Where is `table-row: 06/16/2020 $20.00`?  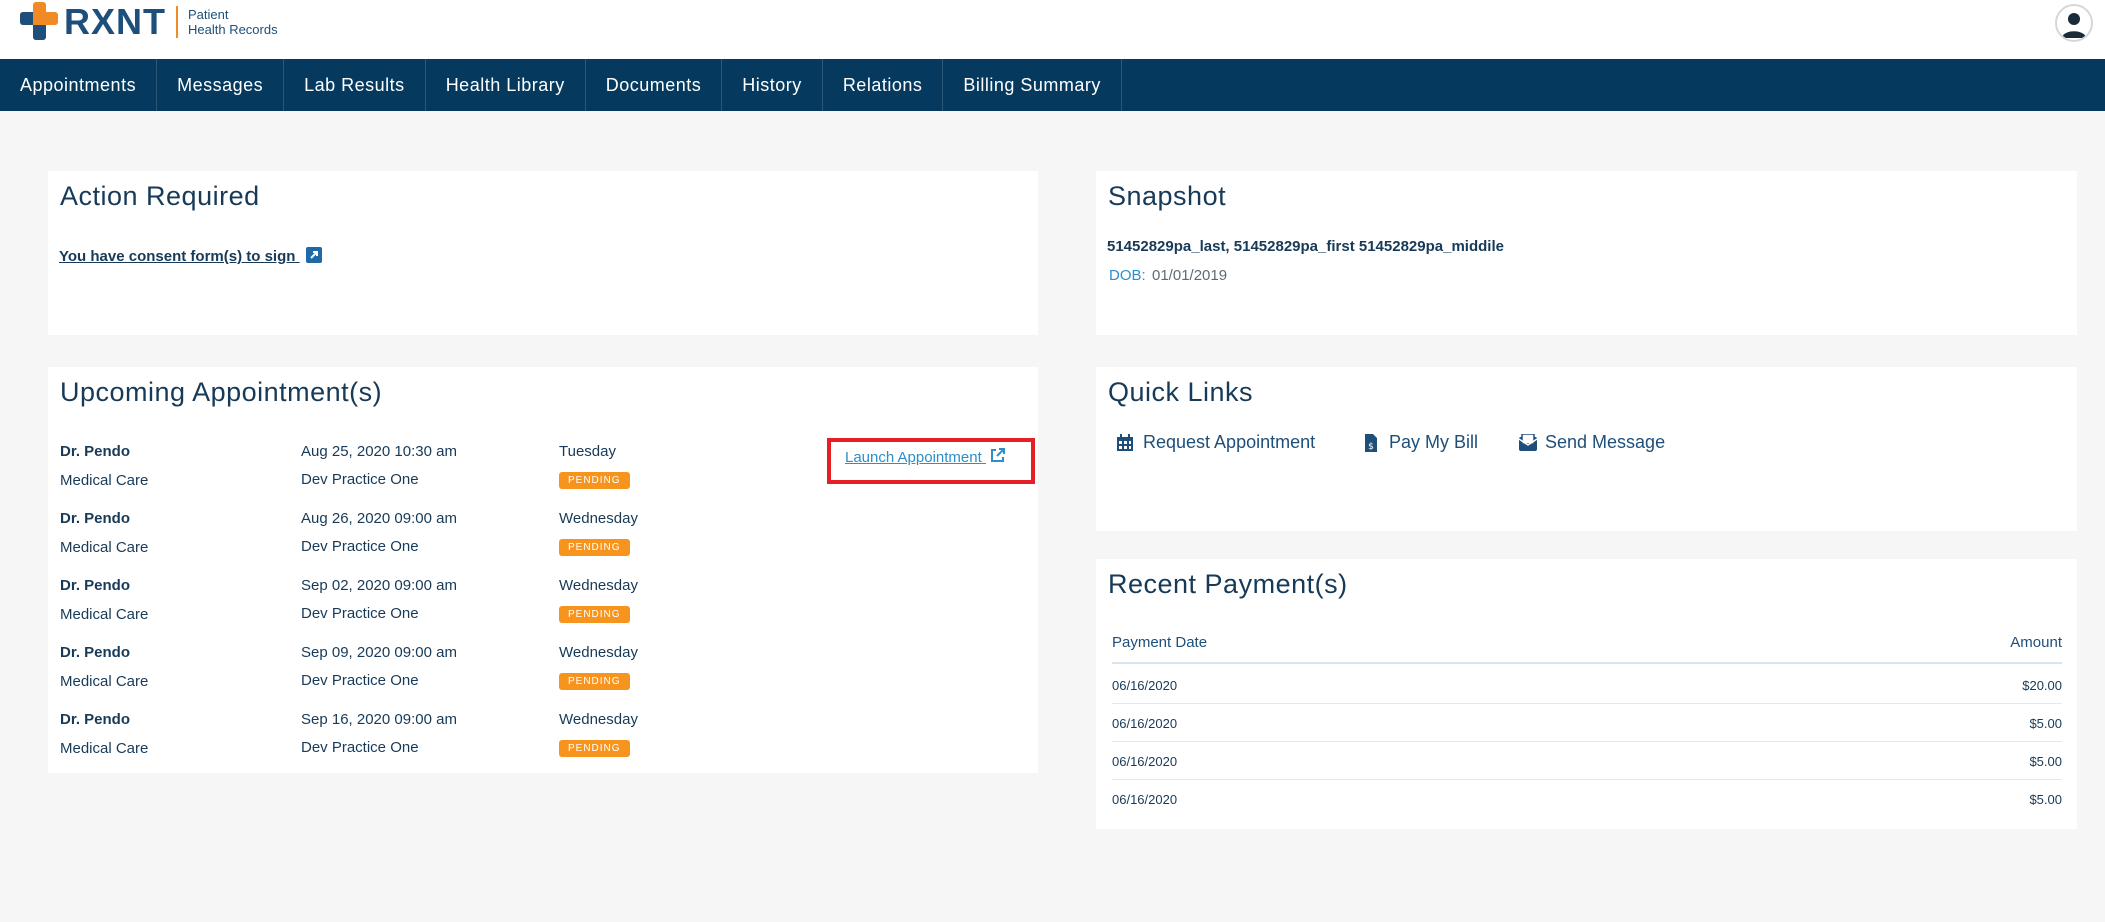 table-row: 06/16/2020 $20.00 is located at coordinates (1587, 685).